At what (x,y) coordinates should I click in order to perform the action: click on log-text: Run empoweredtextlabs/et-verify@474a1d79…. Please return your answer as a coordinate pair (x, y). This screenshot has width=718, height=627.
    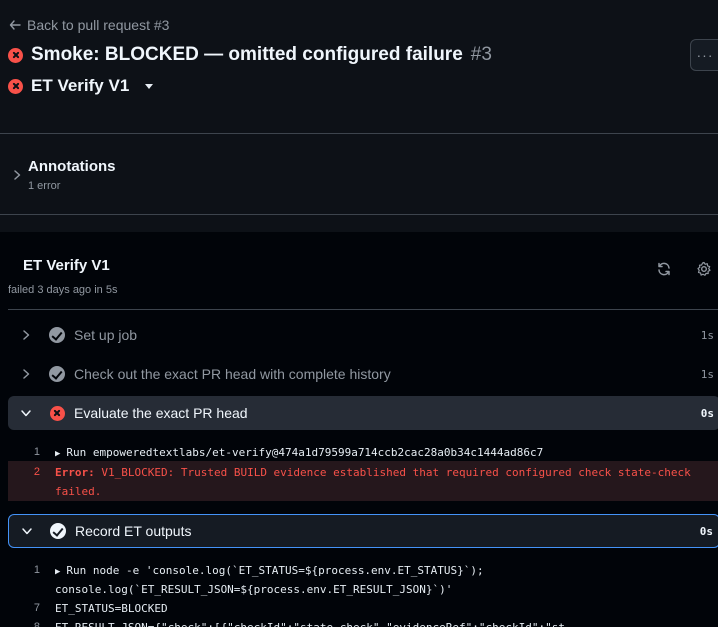
    Looking at the image, I should click on (305, 452).